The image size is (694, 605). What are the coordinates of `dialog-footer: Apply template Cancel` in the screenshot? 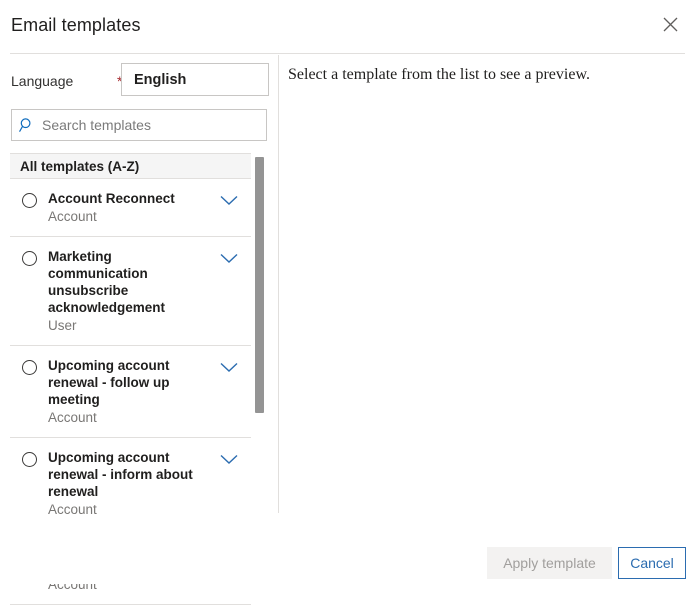 It's located at (347, 549).